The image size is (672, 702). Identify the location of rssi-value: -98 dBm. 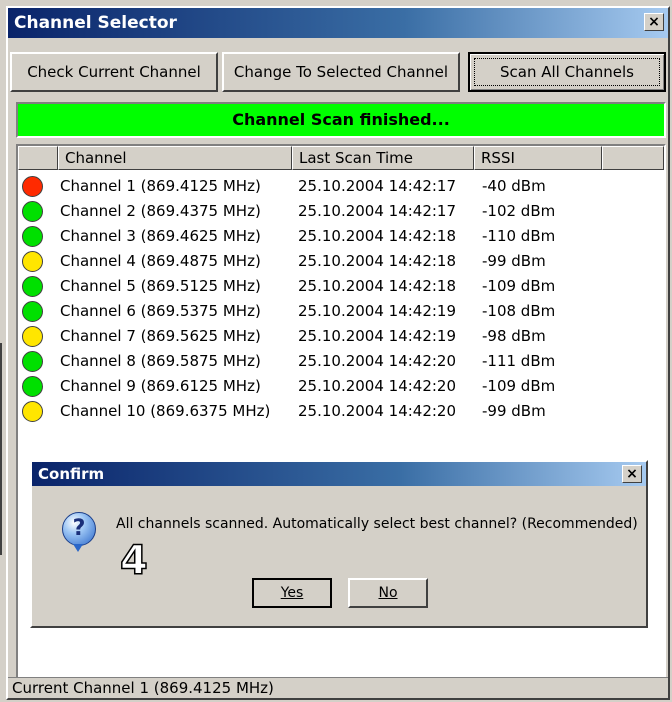
(514, 336).